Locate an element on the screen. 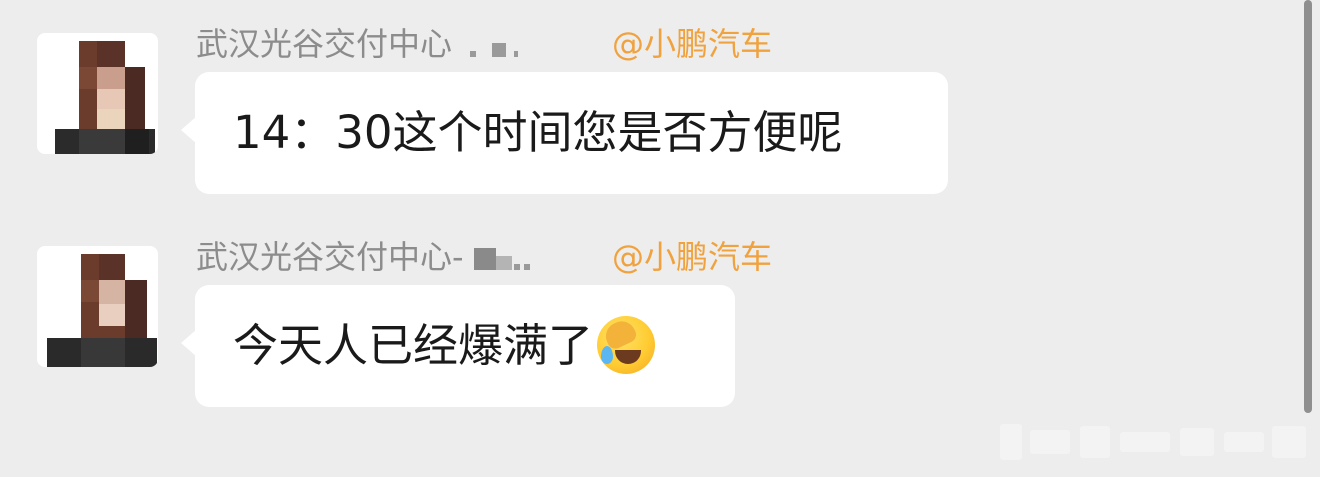  message-bubble: 今天人已经爆满了 is located at coordinates (458, 346).